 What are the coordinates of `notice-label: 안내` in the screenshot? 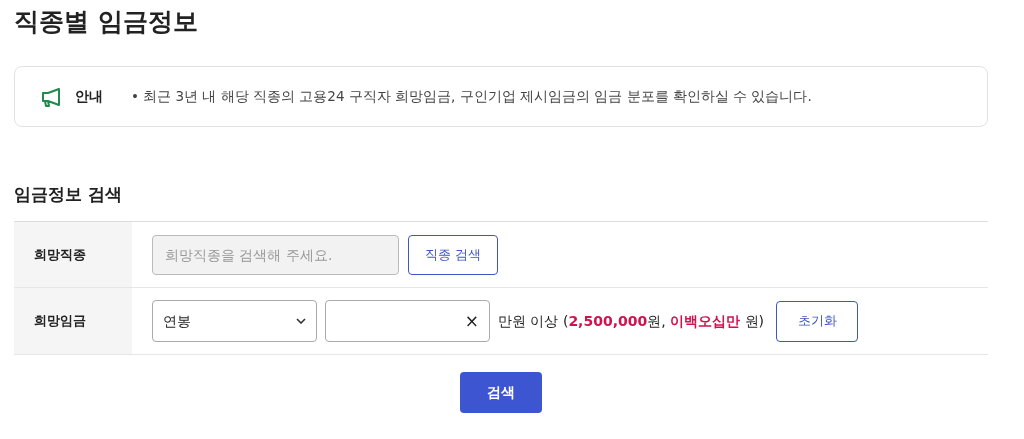 It's located at (89, 96).